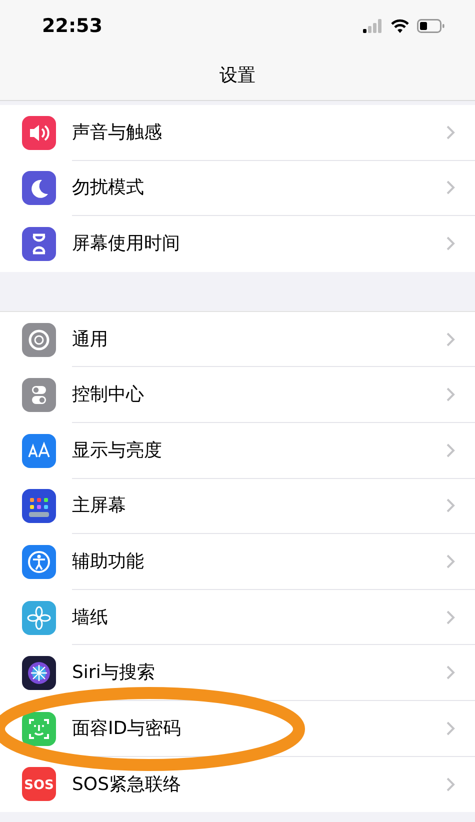 The width and height of the screenshot is (475, 822). What do you see at coordinates (108, 562) in the screenshot?
I see `row-label: 辅助功能` at bounding box center [108, 562].